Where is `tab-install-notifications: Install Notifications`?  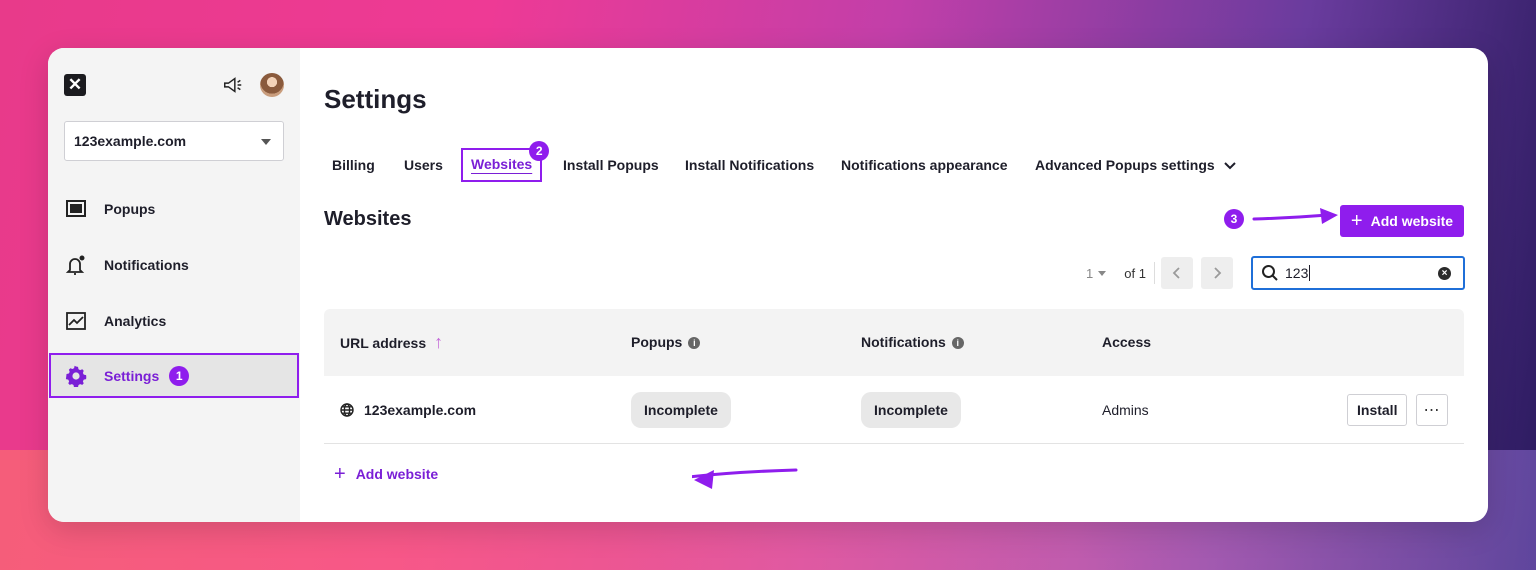
tab-install-notifications: Install Notifications is located at coordinates (749, 165).